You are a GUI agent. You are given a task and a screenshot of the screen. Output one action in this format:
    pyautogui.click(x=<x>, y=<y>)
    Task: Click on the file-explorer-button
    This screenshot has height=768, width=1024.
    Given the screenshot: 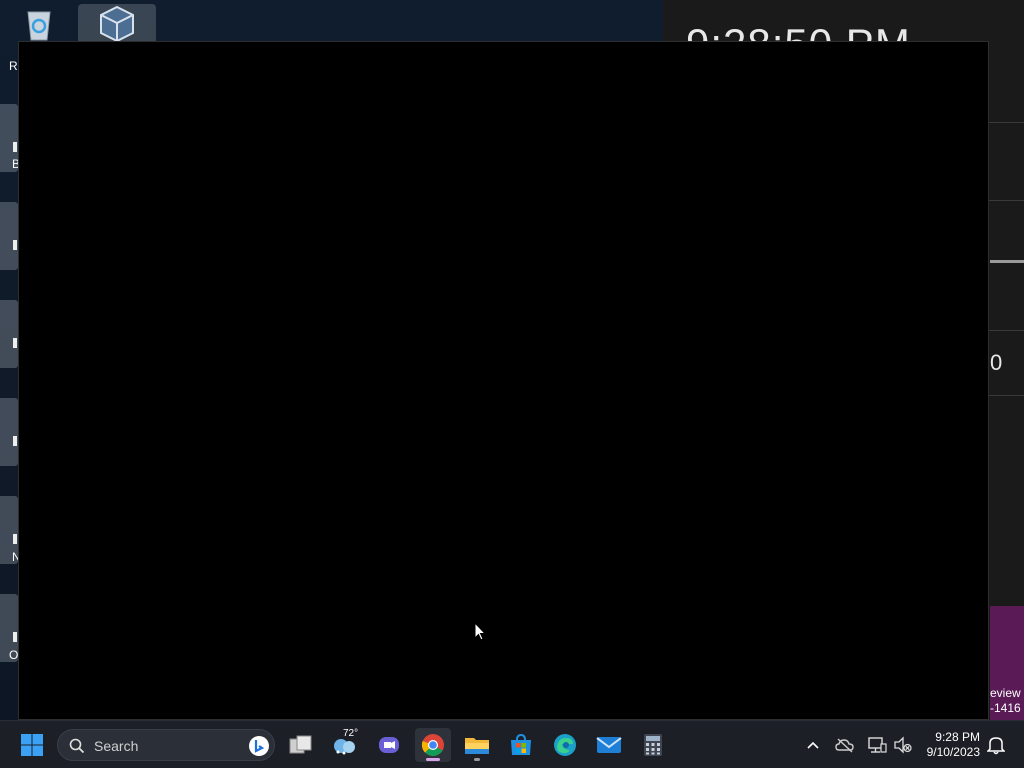 What is the action you would take?
    pyautogui.click(x=477, y=745)
    